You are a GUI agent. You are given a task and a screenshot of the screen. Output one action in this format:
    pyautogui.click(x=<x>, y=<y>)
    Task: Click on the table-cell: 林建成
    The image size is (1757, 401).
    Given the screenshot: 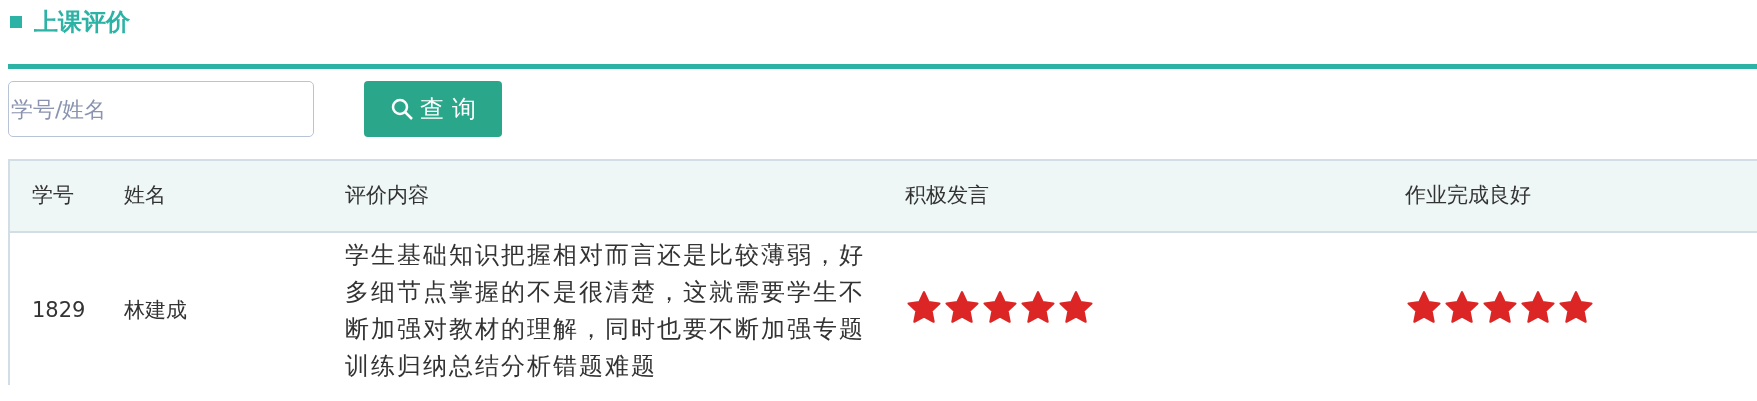 What is the action you would take?
    pyautogui.click(x=155, y=310)
    